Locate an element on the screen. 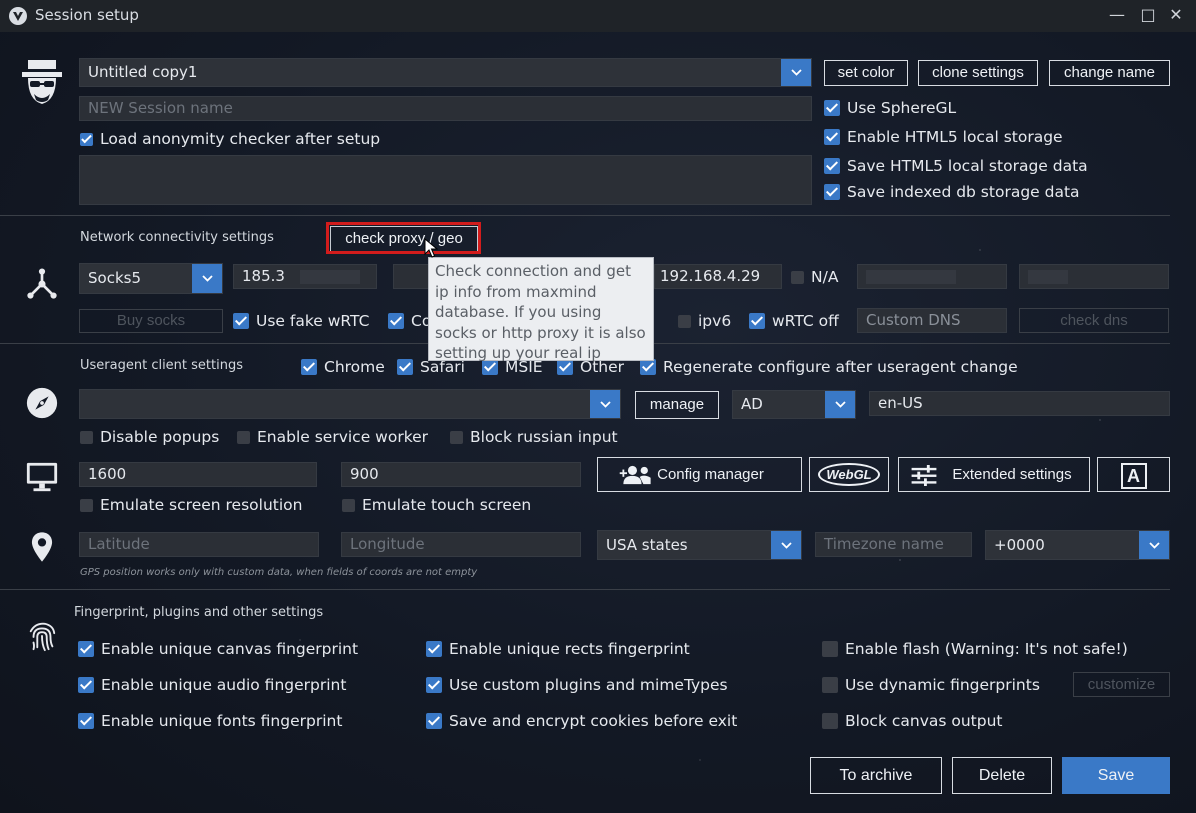  webgl-logo: WebGL is located at coordinates (849, 474).